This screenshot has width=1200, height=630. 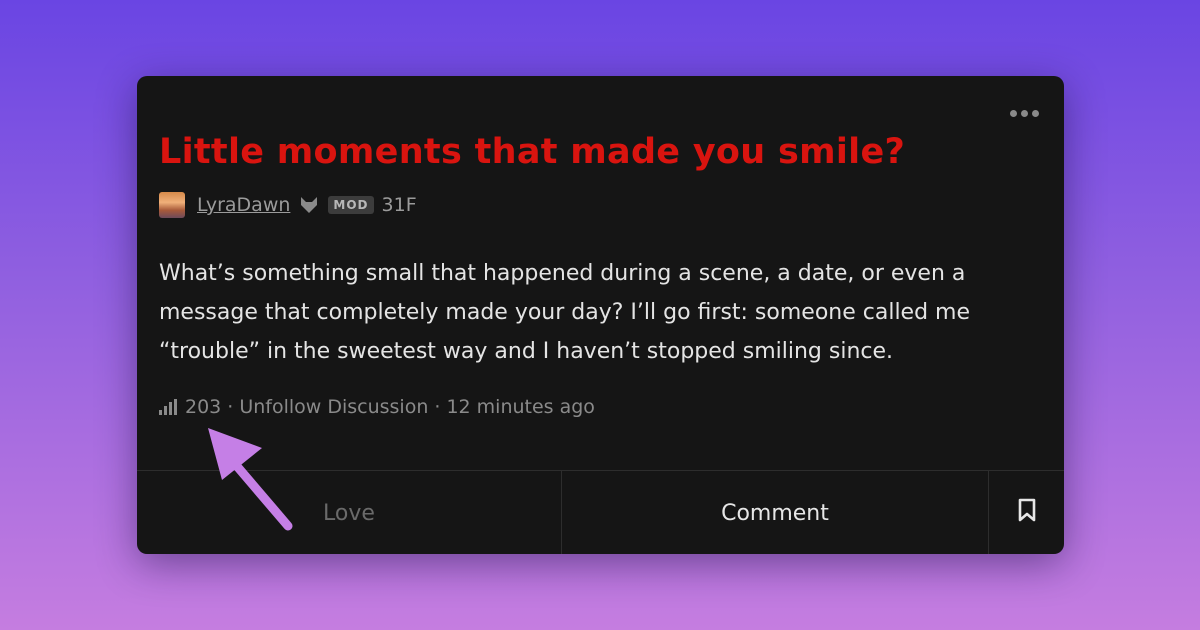 I want to click on author-age-gender: 31F, so click(x=399, y=205).